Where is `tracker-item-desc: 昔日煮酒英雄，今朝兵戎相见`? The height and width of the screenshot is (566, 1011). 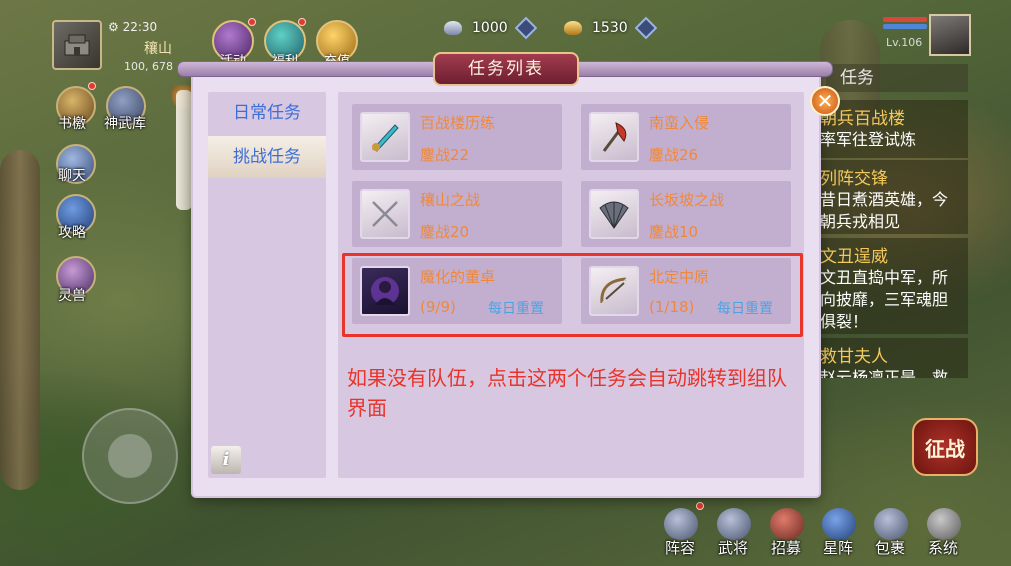
tracker-item-desc: 昔日煮酒英雄，今朝兵戎相见 is located at coordinates (884, 210).